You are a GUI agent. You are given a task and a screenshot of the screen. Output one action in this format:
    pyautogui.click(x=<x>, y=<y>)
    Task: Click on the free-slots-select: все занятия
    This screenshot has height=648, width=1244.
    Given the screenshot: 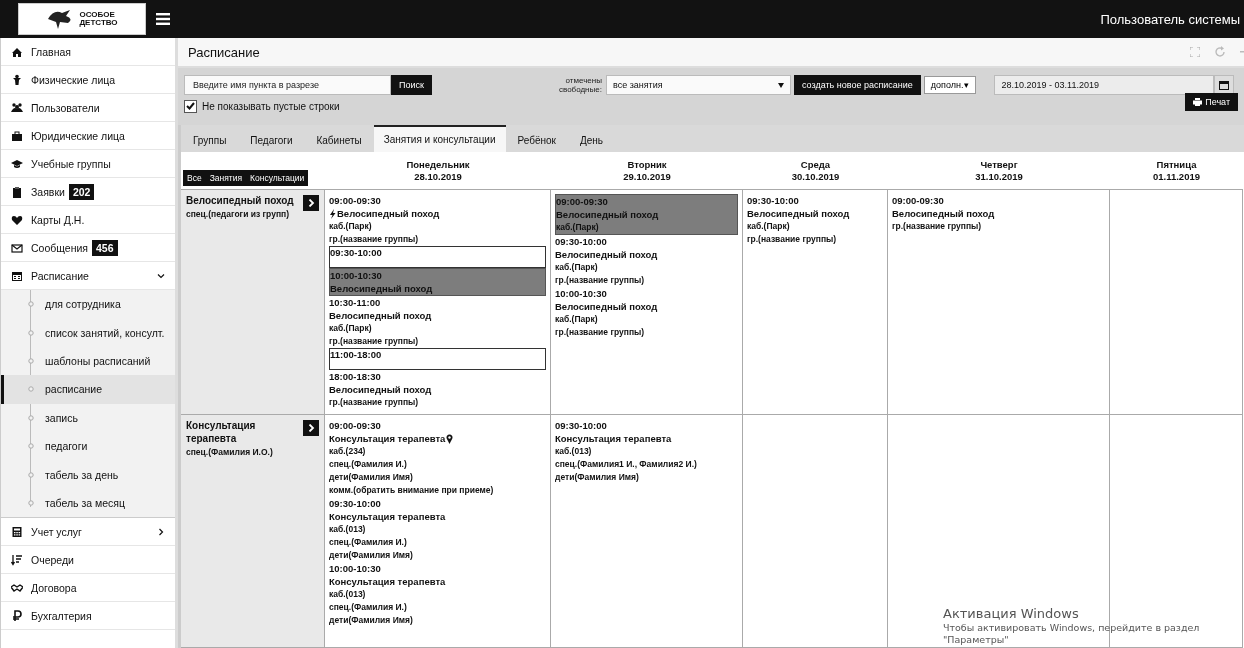 What is the action you would take?
    pyautogui.click(x=698, y=85)
    